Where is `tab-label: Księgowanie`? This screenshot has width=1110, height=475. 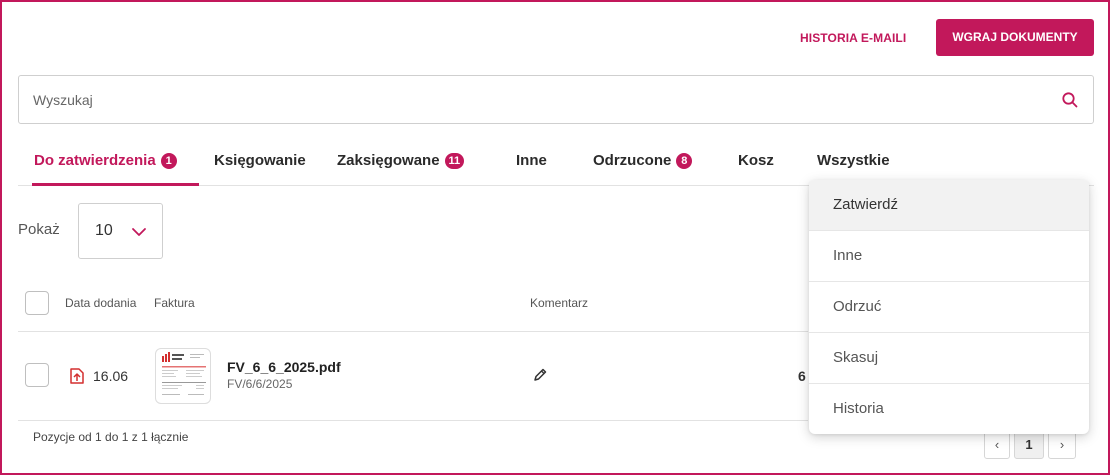
tab-label: Księgowanie is located at coordinates (260, 160).